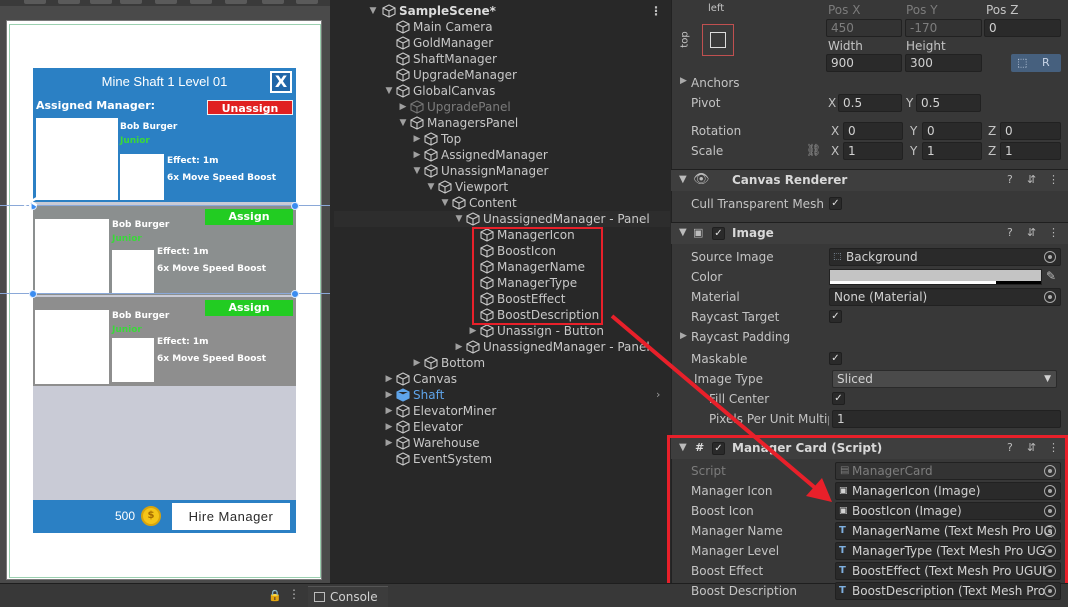 The height and width of the screenshot is (607, 1068). I want to click on height-field: 300, so click(943, 63).